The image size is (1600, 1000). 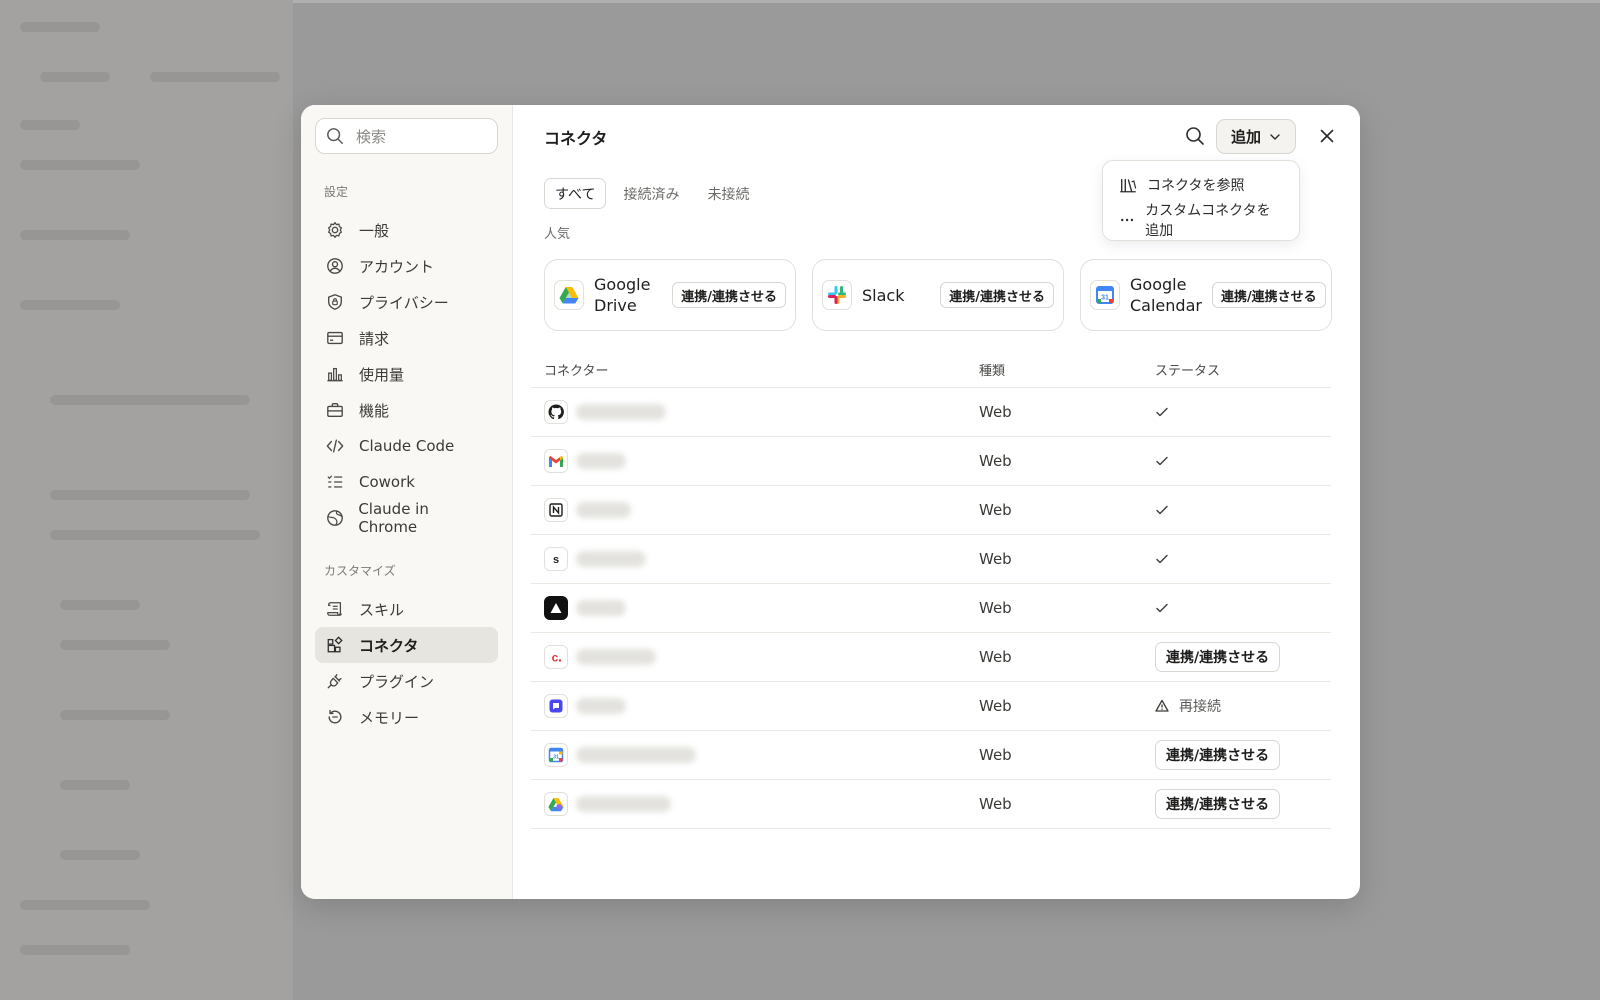 I want to click on column-header-connector: コネクター, so click(x=576, y=371).